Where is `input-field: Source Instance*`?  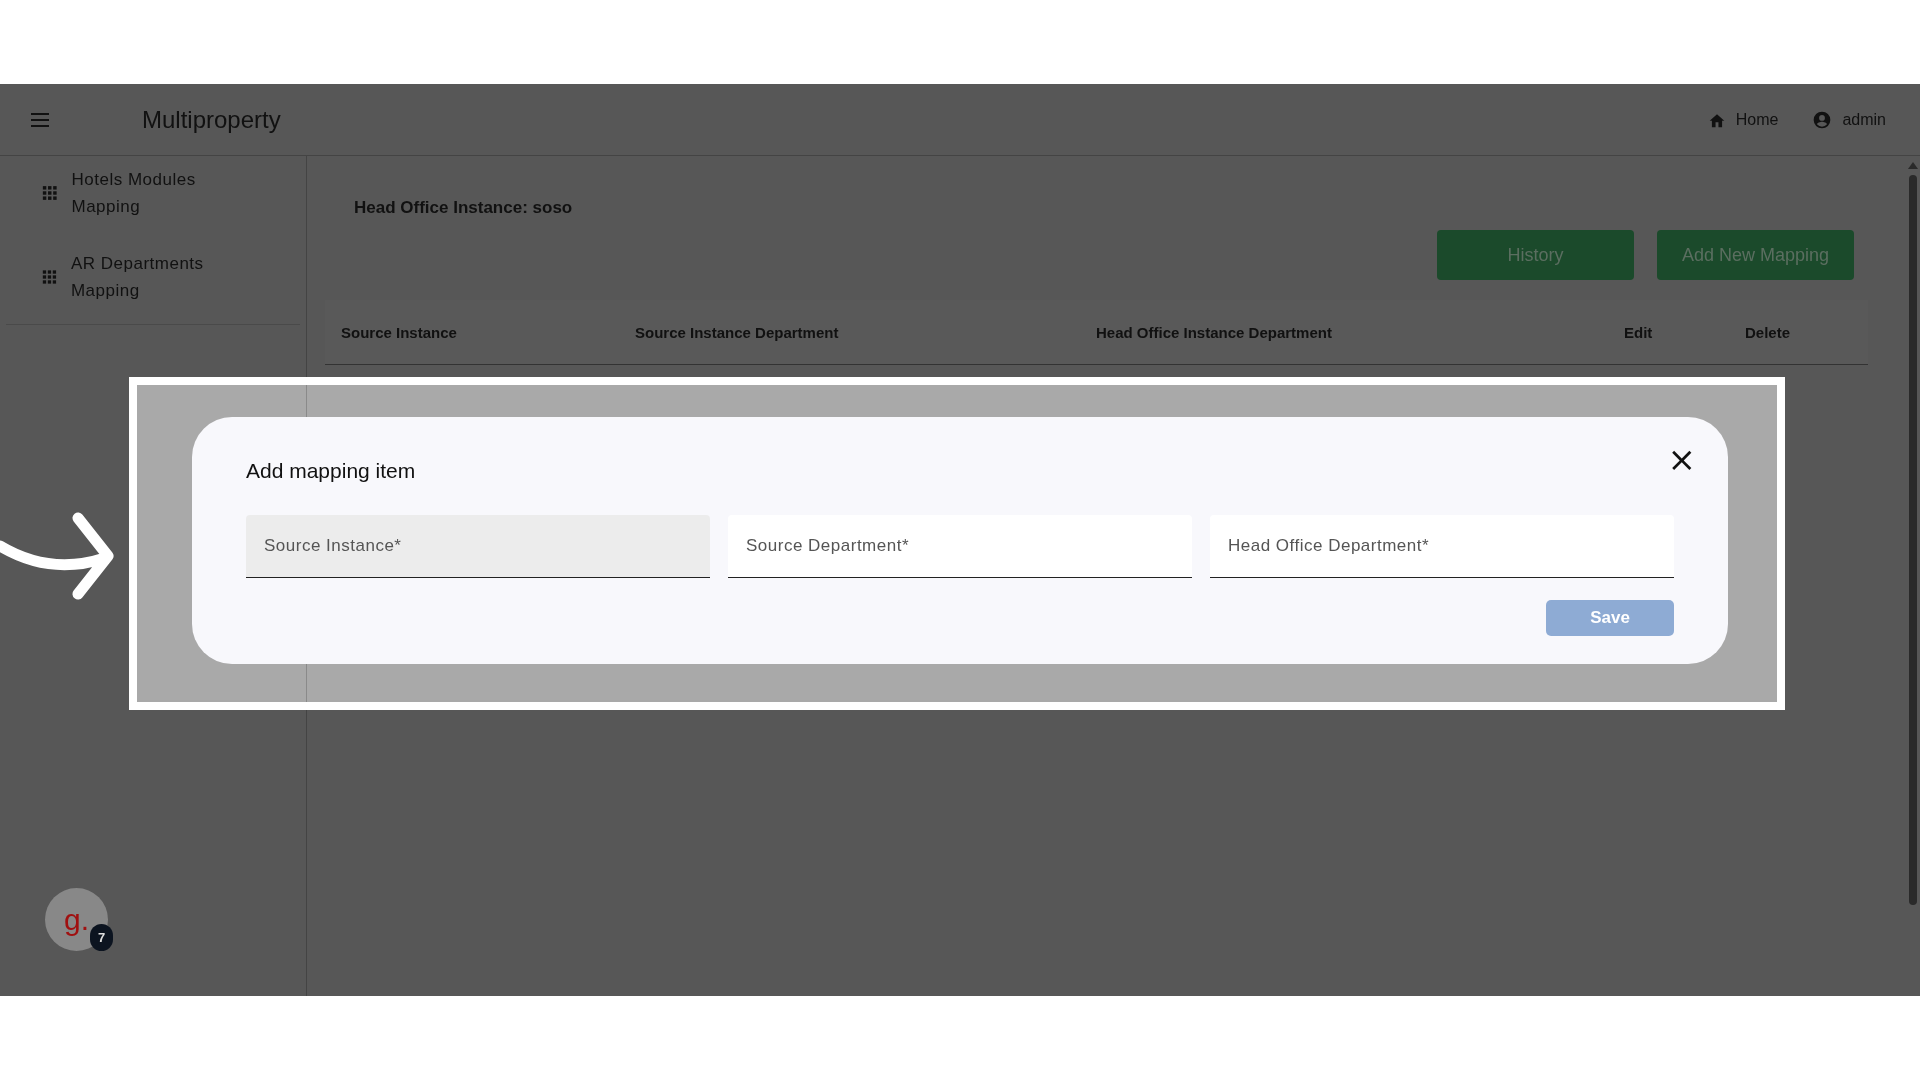
input-field: Source Instance* is located at coordinates (478, 546).